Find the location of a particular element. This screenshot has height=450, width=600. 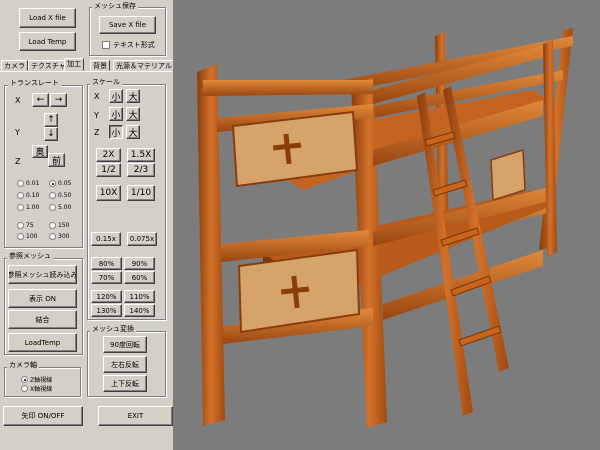

scale-x-small-button: 小 is located at coordinates (116, 96).